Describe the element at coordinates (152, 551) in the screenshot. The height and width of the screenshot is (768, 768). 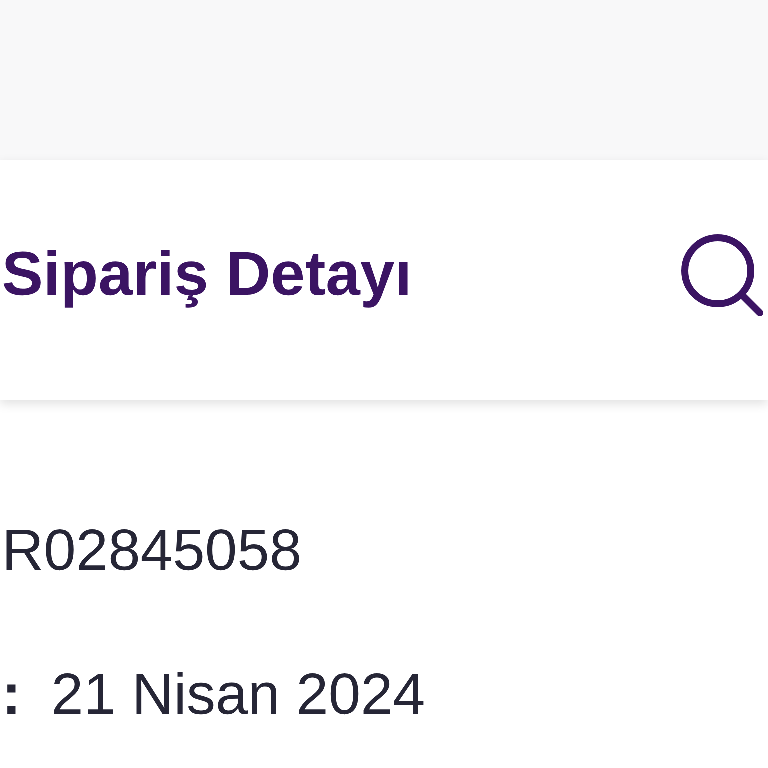
I see `order-number: R02845058` at that location.